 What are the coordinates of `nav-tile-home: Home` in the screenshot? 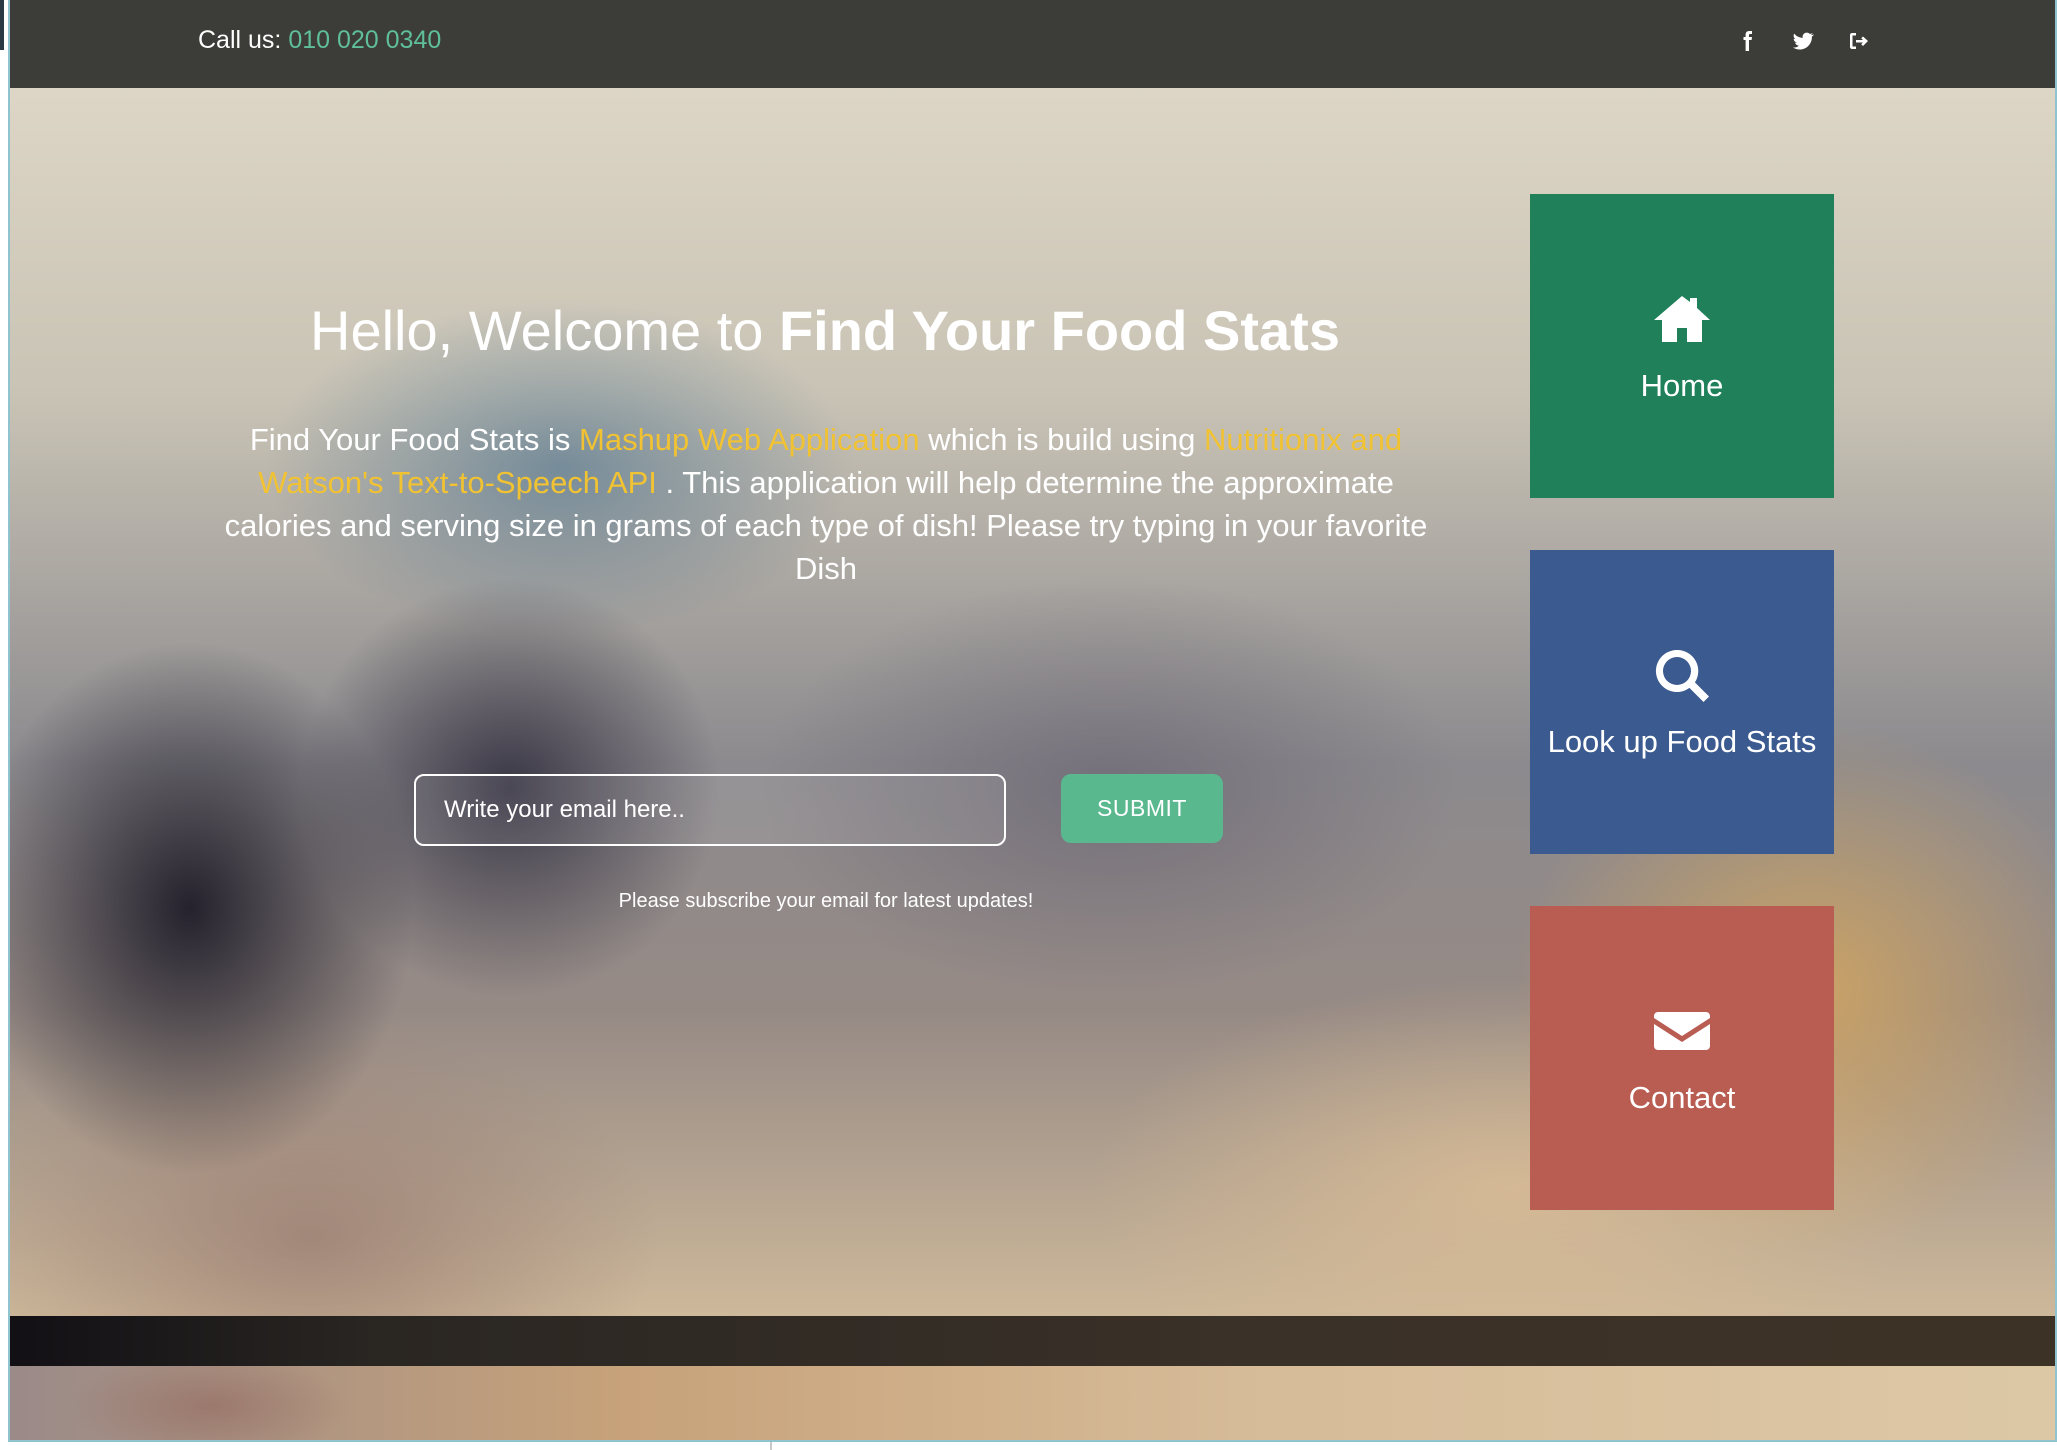 It's located at (1682, 346).